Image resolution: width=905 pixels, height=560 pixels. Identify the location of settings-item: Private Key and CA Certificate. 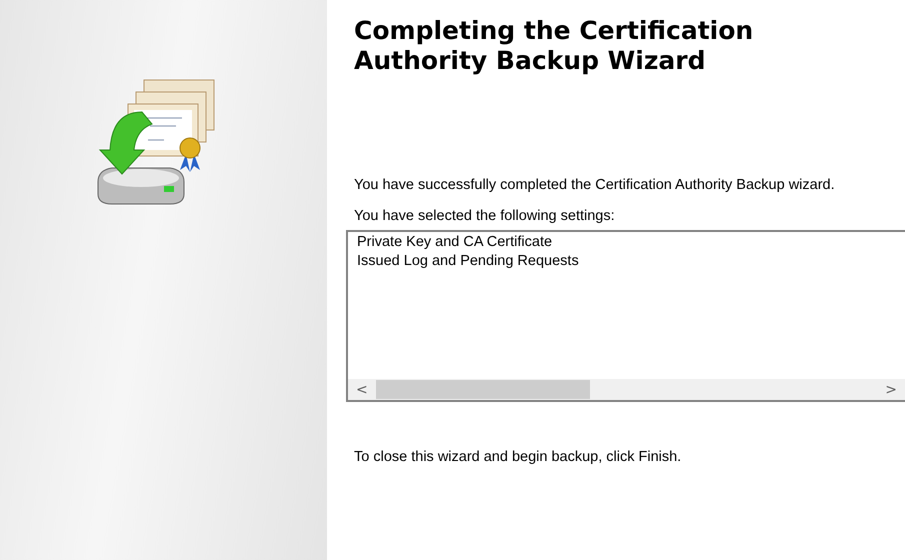
(455, 242).